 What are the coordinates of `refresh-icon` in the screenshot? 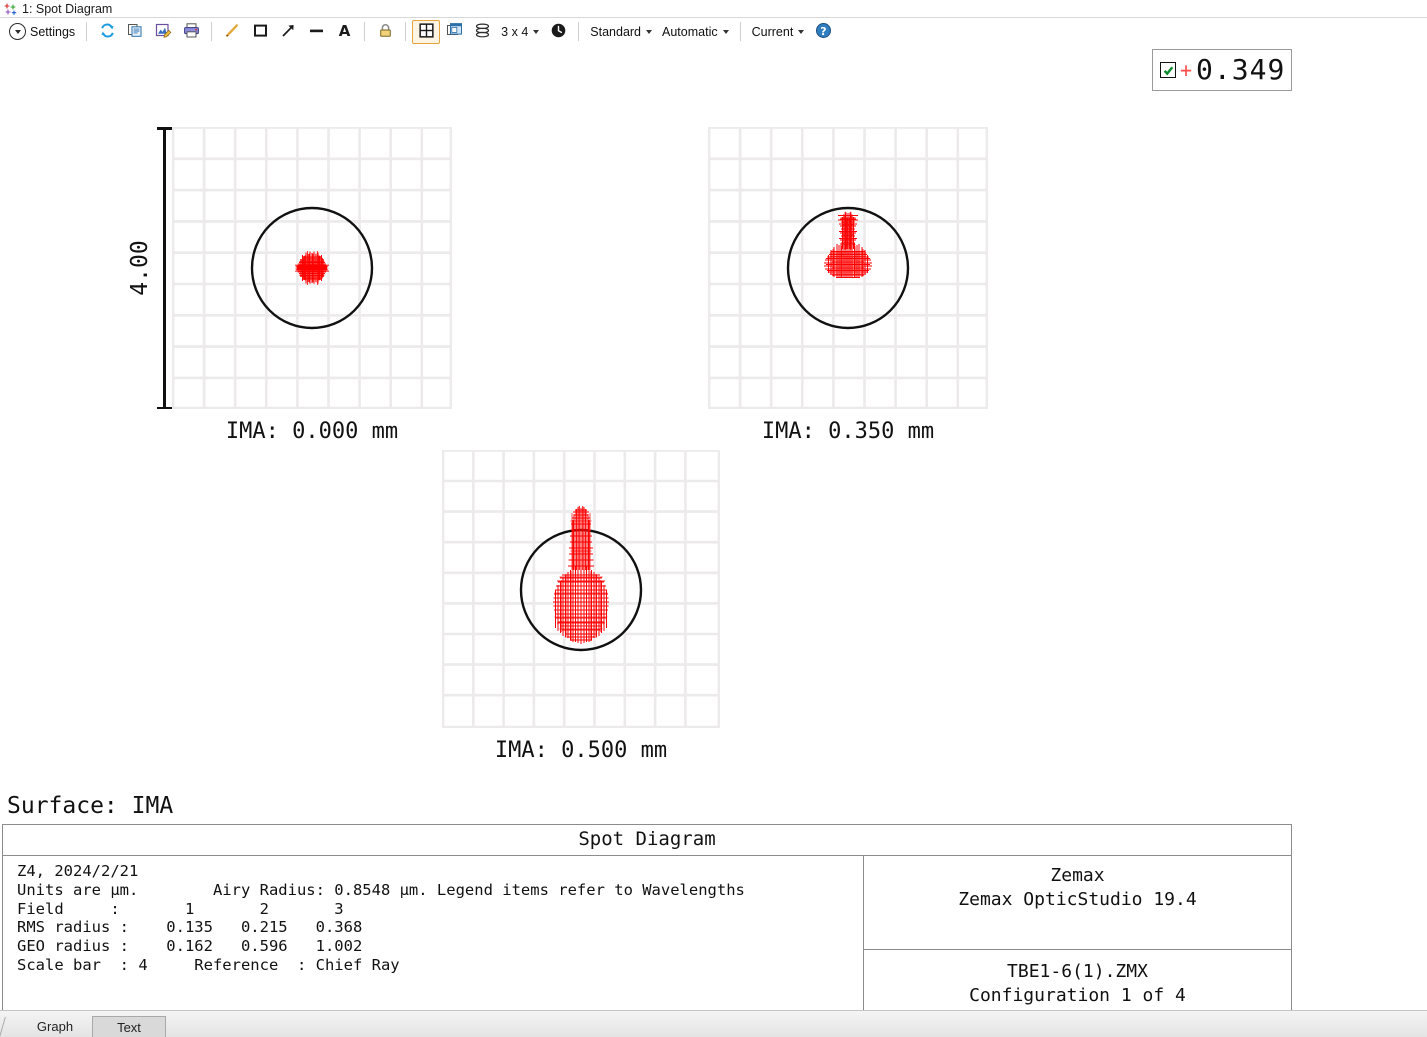 It's located at (107, 32).